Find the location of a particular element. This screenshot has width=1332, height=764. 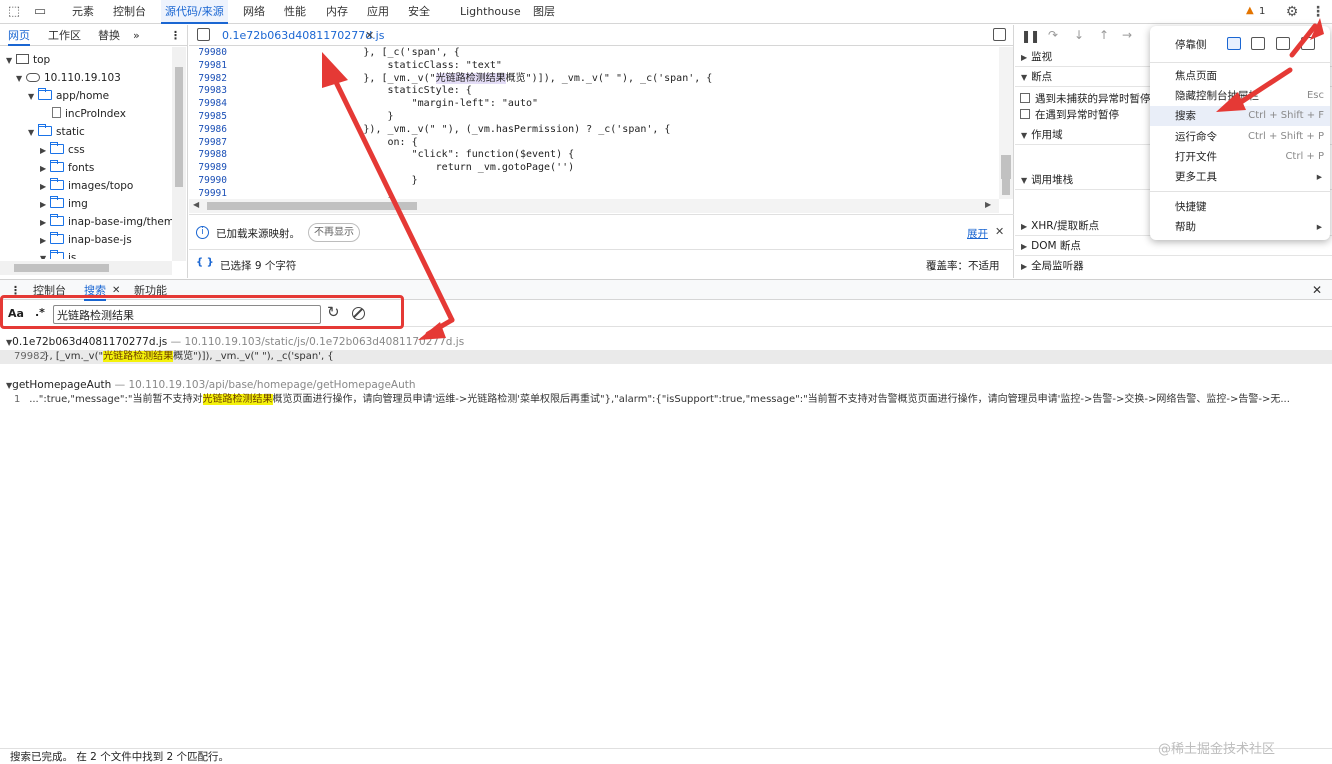

menu-item-search: 搜索 Ctrl + Shift + F is located at coordinates (1240, 116).